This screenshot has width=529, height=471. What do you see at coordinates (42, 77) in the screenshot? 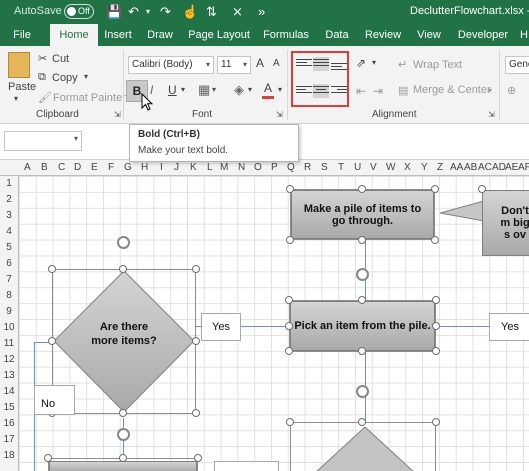
I see `copy-icon: ⧉` at bounding box center [42, 77].